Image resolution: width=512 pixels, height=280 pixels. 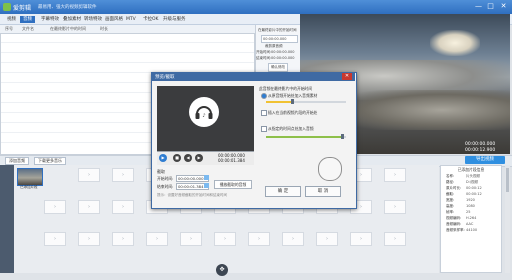 I want to click on option3-slider-fill, so click(x=304, y=137).